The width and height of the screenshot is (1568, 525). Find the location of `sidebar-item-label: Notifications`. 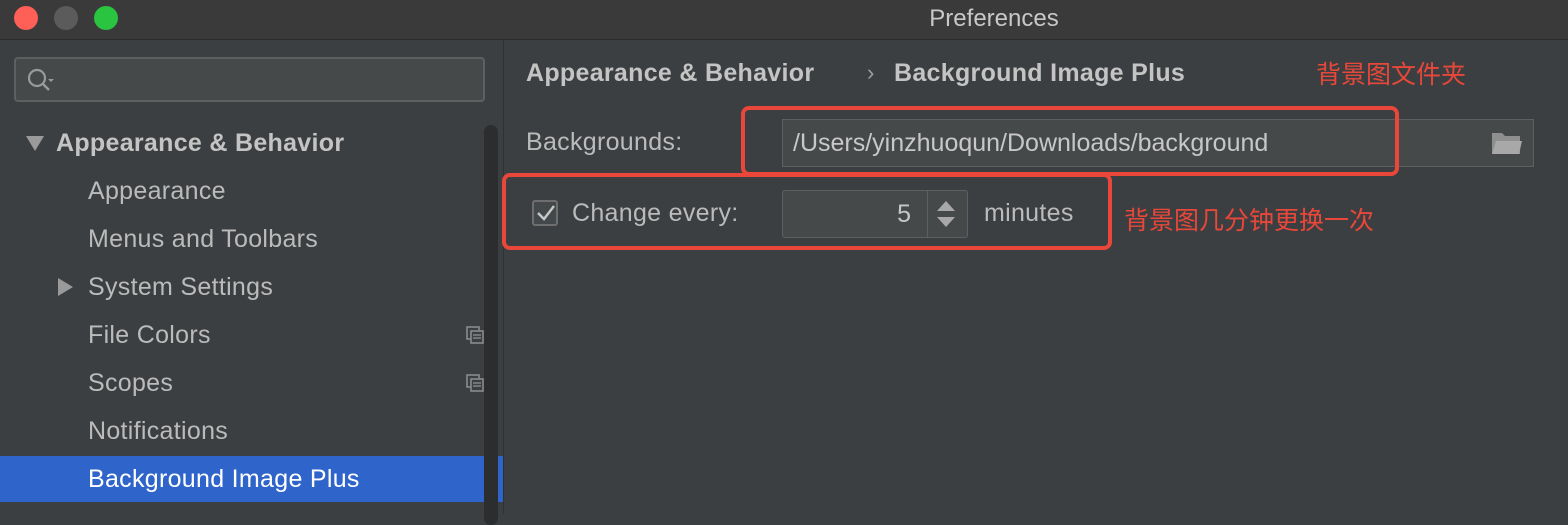

sidebar-item-label: Notifications is located at coordinates (158, 431).